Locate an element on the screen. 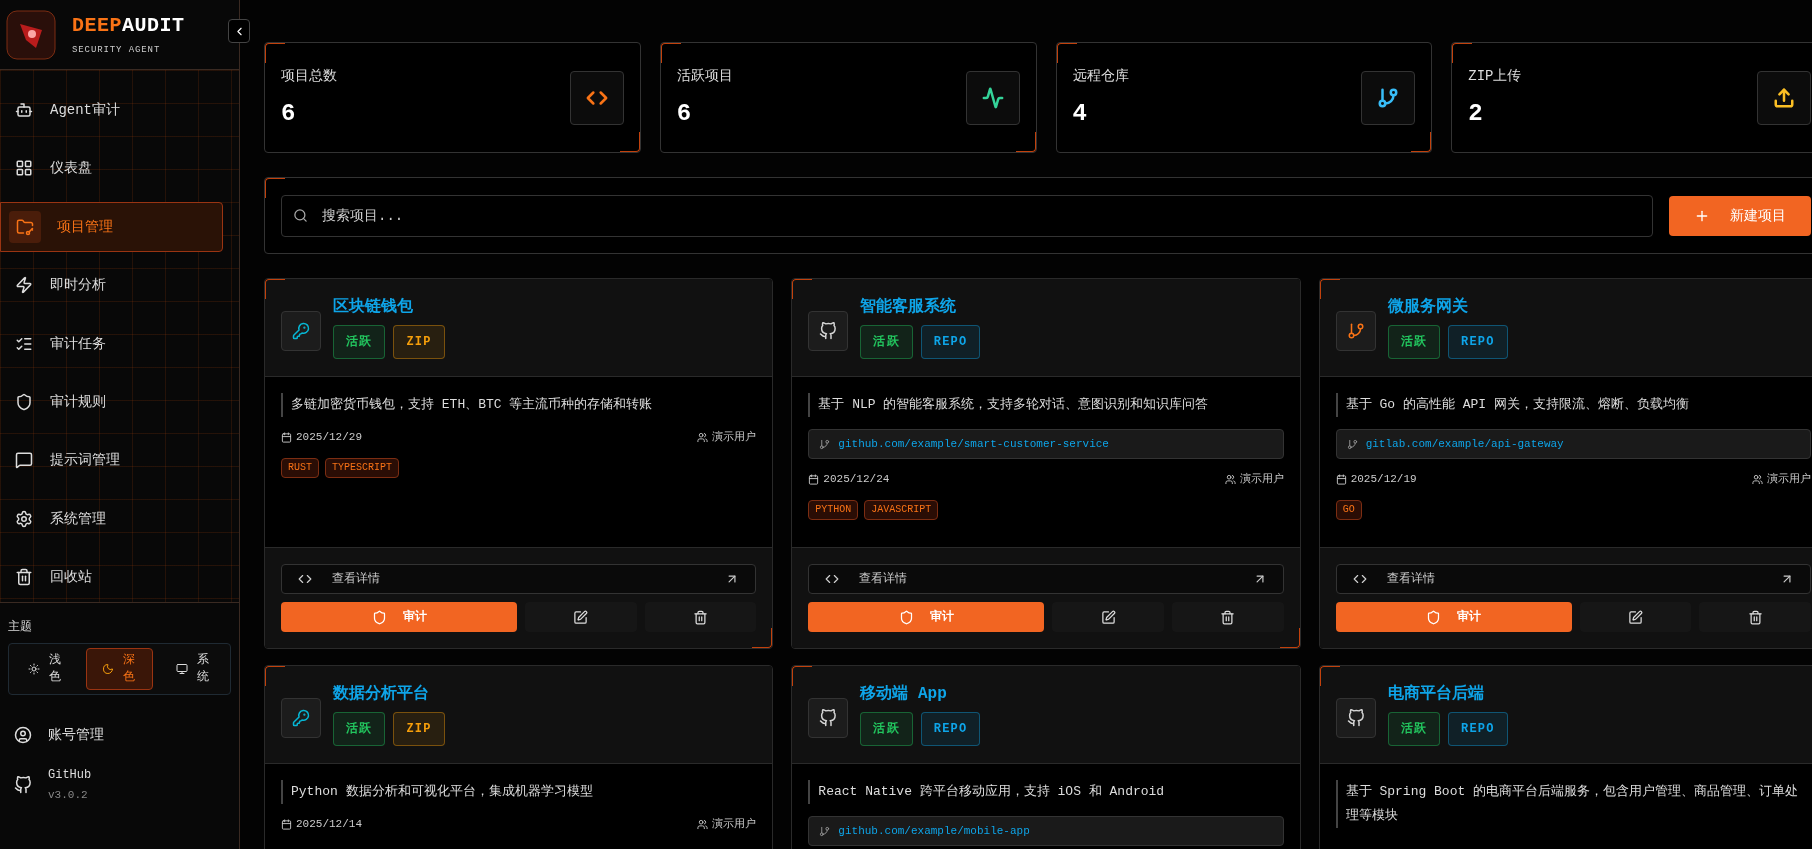 The height and width of the screenshot is (849, 1812). project-description: 基于 Go 的高性能 API 网关，支持限流、熔断、负载均衡 is located at coordinates (1573, 405).